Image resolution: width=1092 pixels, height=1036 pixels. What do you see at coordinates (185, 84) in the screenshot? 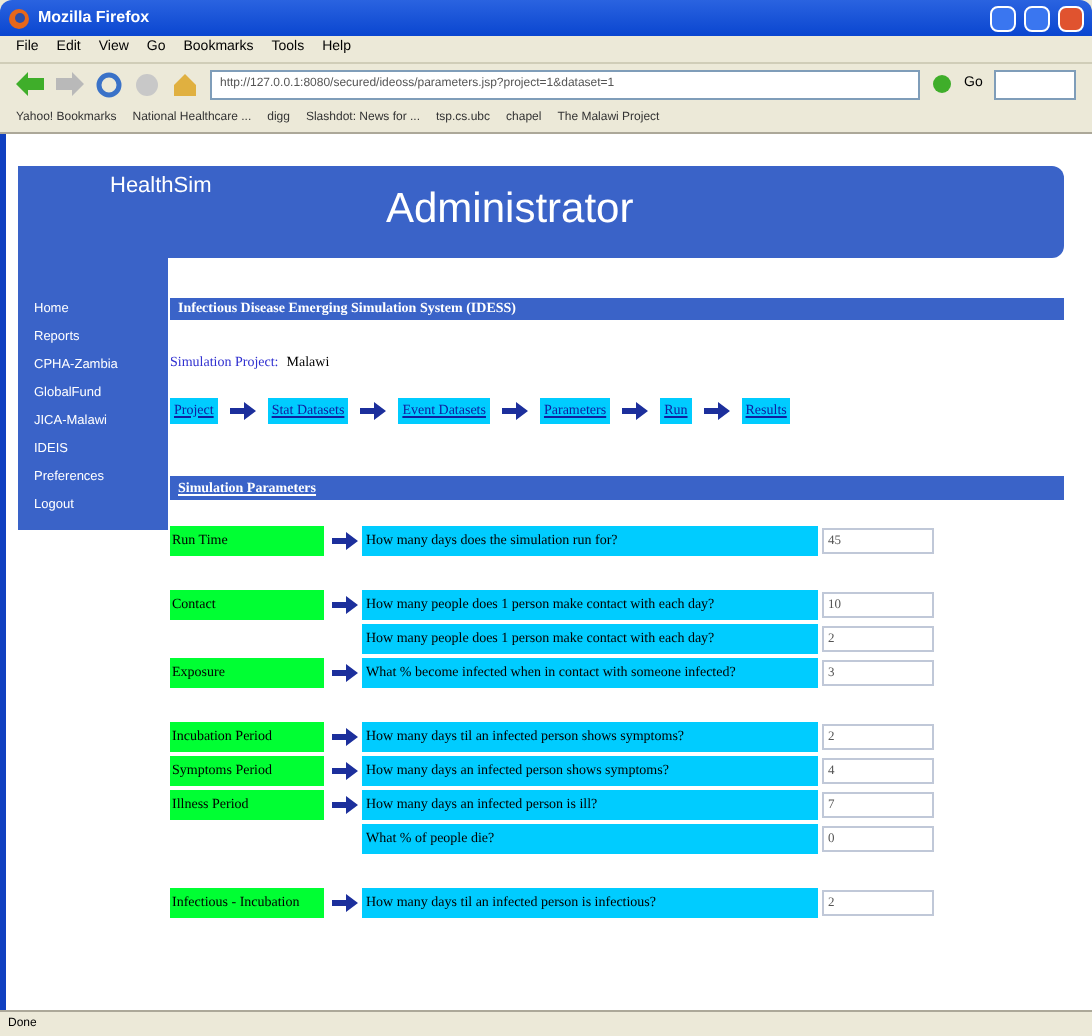
I see `home-icon` at bounding box center [185, 84].